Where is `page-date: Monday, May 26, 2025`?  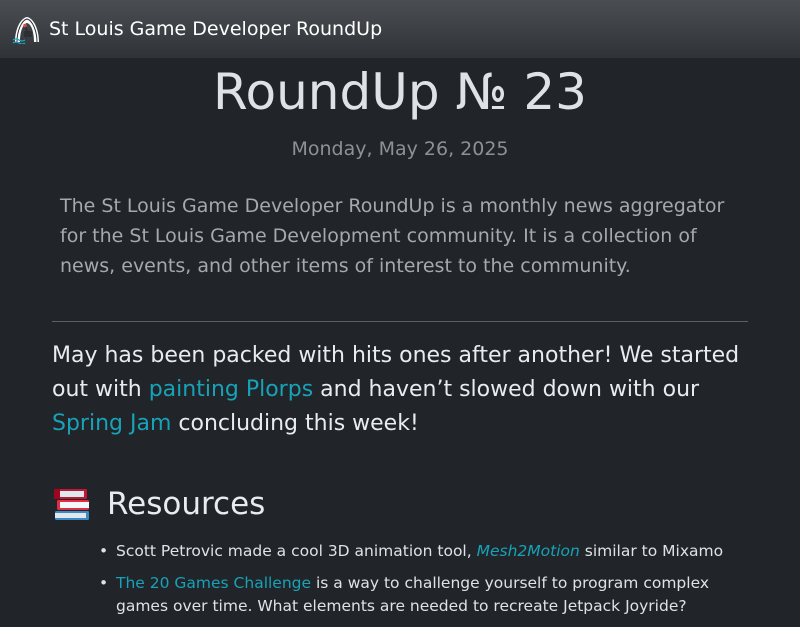 page-date: Monday, May 26, 2025 is located at coordinates (400, 149).